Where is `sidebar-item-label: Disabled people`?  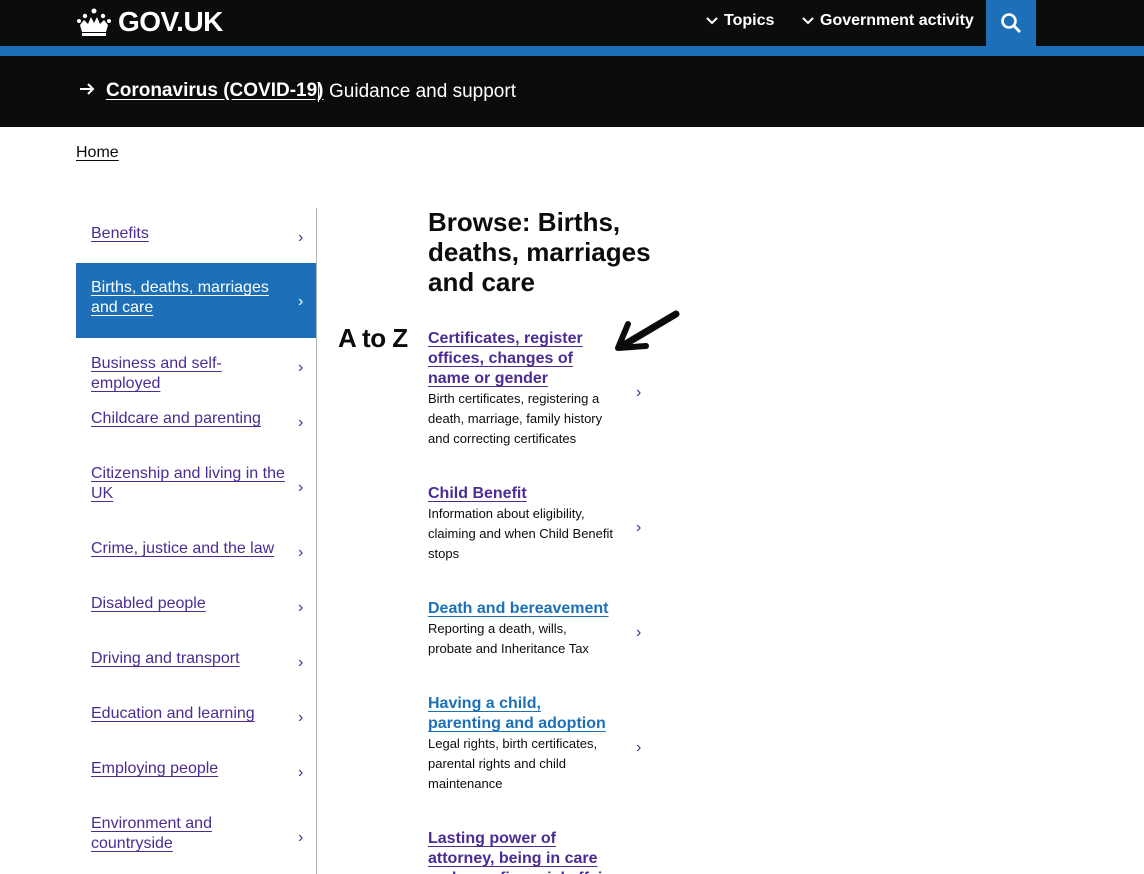 sidebar-item-label: Disabled people is located at coordinates (148, 603).